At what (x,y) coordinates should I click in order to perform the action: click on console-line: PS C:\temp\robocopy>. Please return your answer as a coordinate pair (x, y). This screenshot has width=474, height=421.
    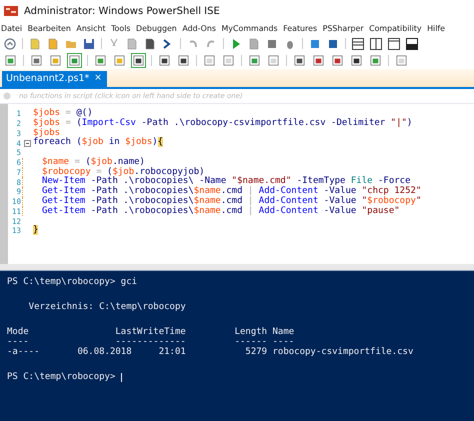
    Looking at the image, I should click on (61, 377).